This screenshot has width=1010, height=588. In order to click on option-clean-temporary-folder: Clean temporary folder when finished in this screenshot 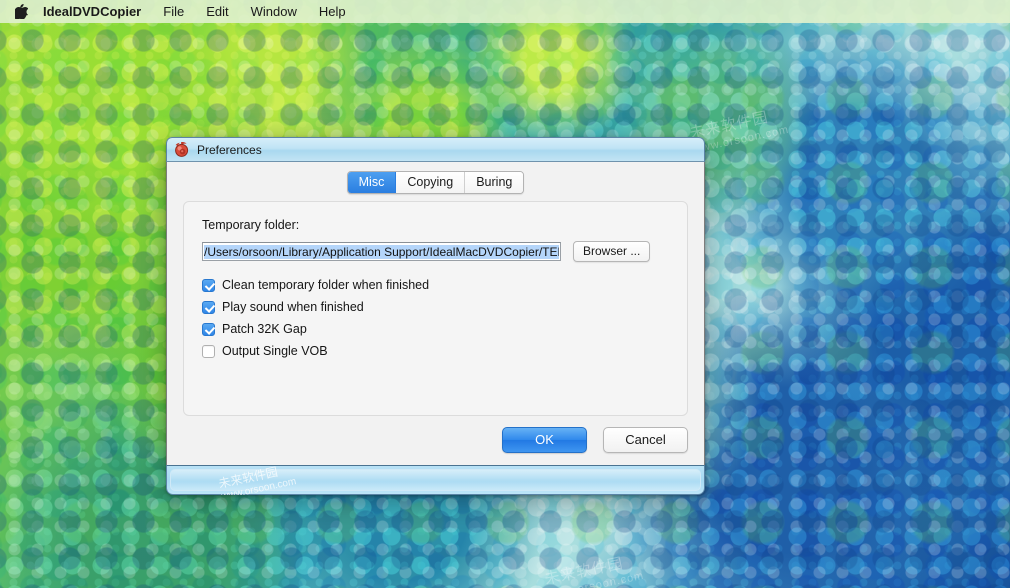, I will do `click(435, 285)`.